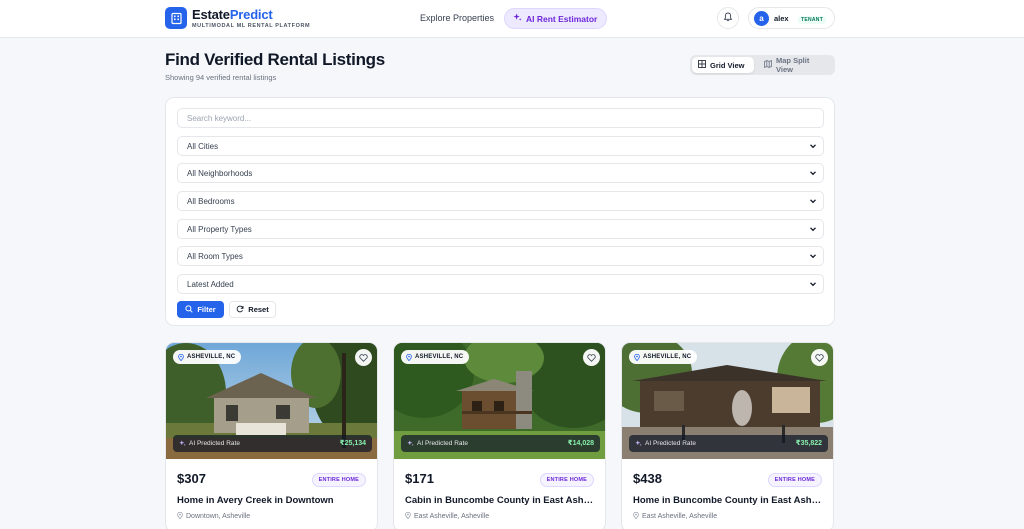 The image size is (1024, 529). I want to click on nav-ai-rent-estimator: AI Rent Estimator, so click(556, 18).